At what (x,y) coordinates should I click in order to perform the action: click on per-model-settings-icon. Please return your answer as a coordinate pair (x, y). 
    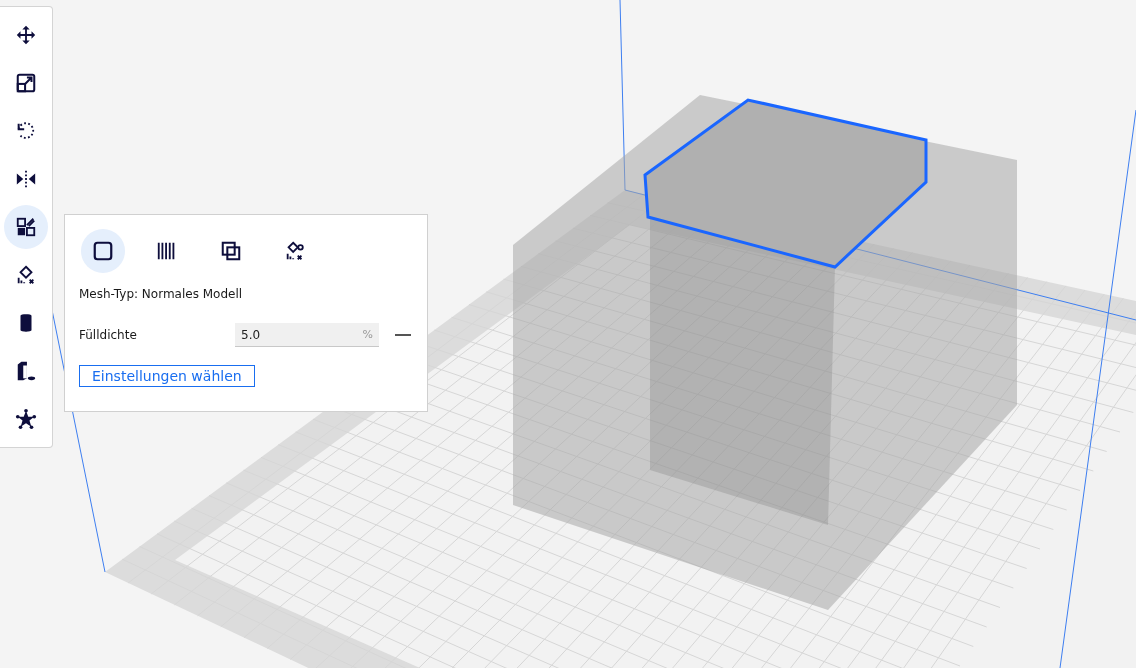
    Looking at the image, I should click on (26, 227).